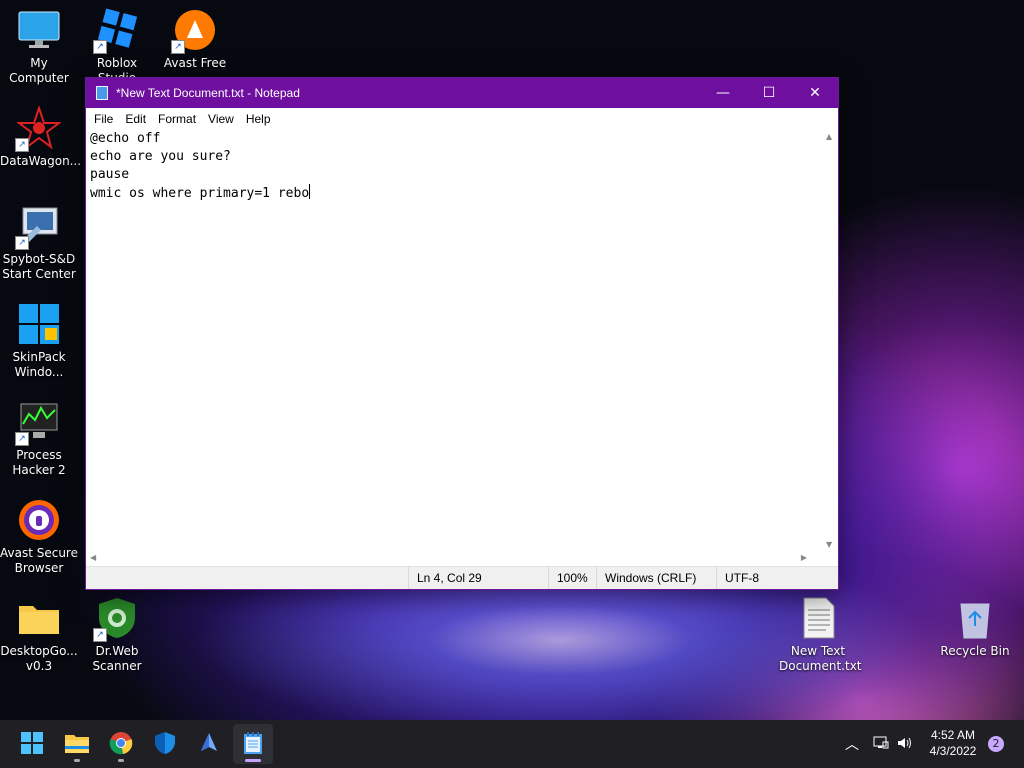  What do you see at coordinates (953, 743) in the screenshot?
I see `taskbar-clock: 4:52 AM 4/3/2022` at bounding box center [953, 743].